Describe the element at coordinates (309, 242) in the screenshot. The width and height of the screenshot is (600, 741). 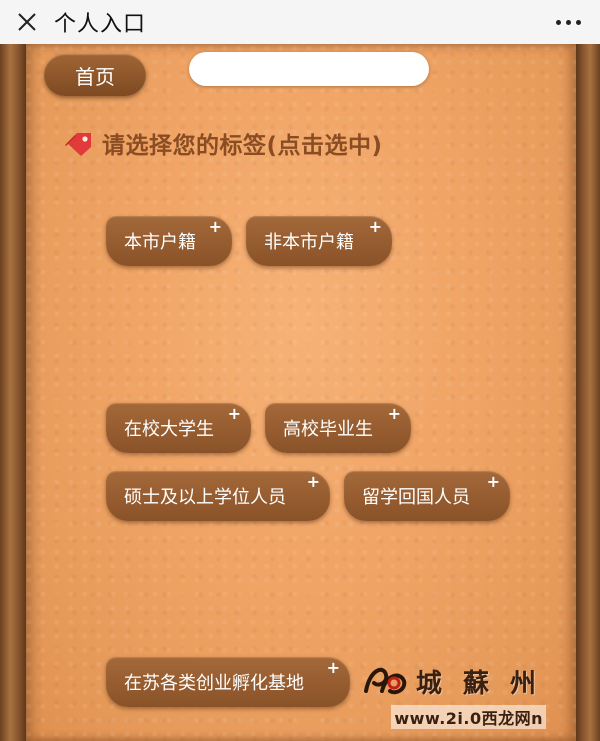
I see `chip-label: 非本市户籍` at that location.